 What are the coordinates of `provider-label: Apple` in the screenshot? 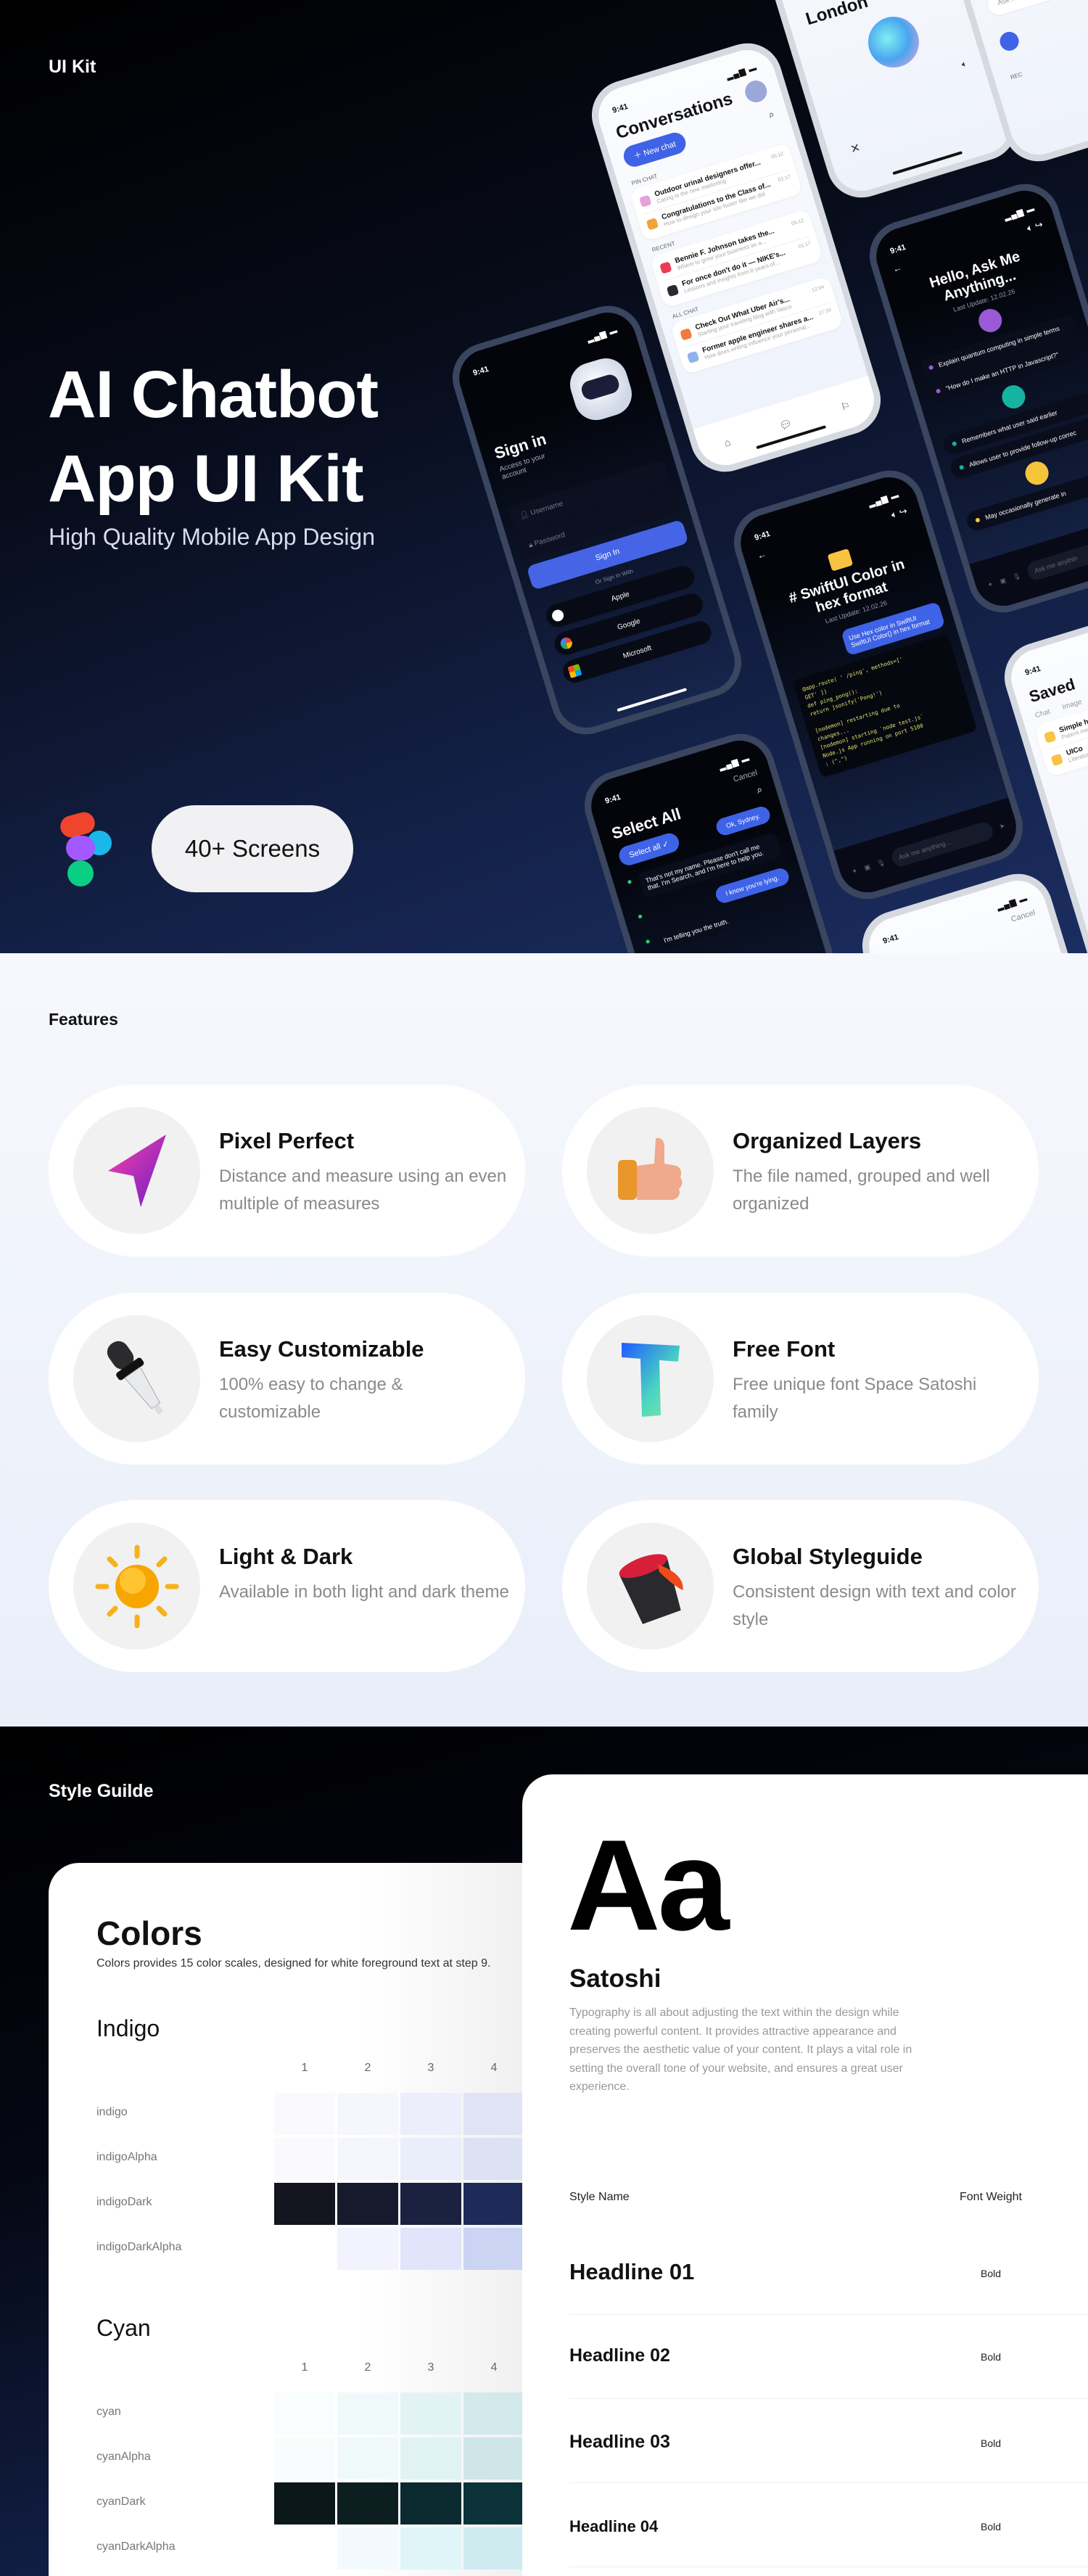 It's located at (620, 597).